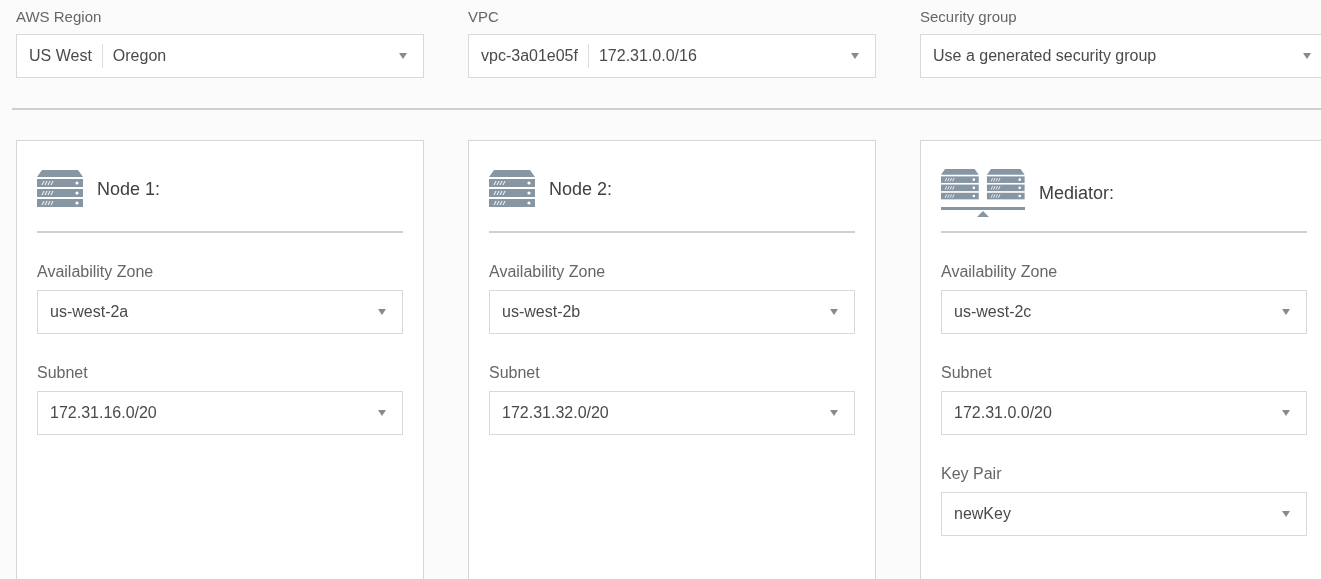  Describe the element at coordinates (220, 56) in the screenshot. I see `dropdown: US West Oregon` at that location.